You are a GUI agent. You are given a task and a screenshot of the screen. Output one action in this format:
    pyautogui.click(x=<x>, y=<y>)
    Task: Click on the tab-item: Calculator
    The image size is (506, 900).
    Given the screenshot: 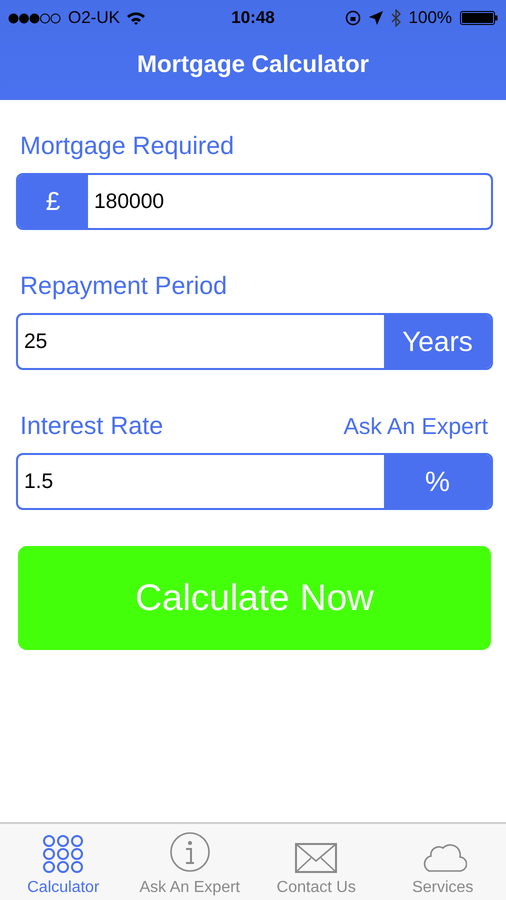 What is the action you would take?
    pyautogui.click(x=63, y=862)
    